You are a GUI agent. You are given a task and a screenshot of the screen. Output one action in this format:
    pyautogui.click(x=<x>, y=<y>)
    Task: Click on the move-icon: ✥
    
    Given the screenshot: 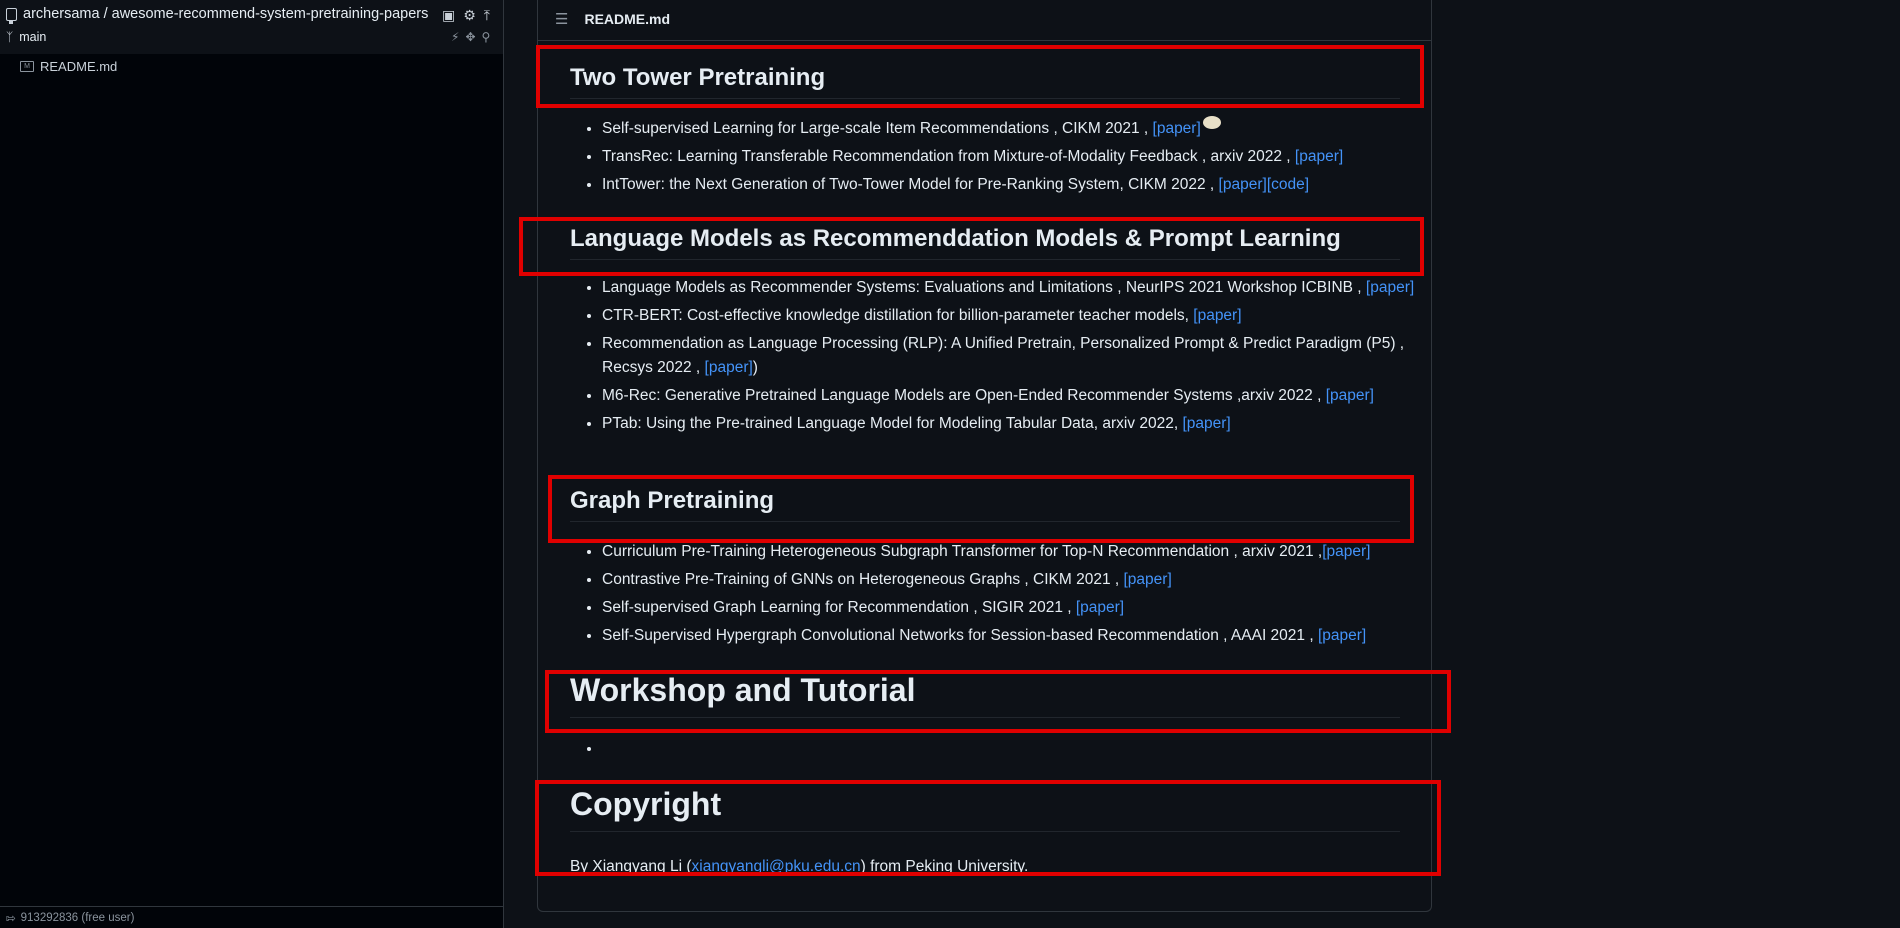 What is the action you would take?
    pyautogui.click(x=470, y=37)
    